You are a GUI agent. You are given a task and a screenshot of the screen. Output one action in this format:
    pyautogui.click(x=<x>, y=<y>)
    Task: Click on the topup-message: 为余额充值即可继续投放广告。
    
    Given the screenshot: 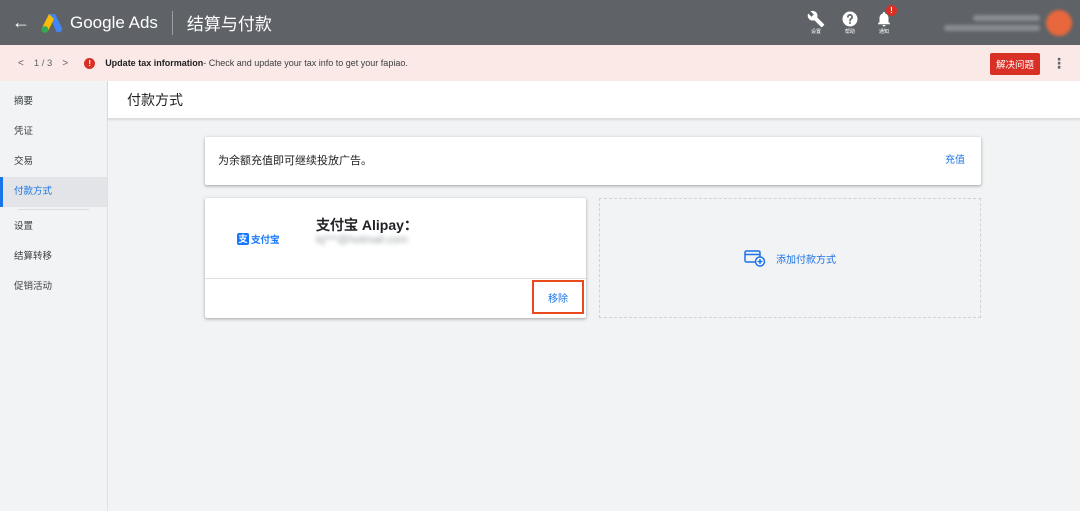 What is the action you would take?
    pyautogui.click(x=295, y=161)
    